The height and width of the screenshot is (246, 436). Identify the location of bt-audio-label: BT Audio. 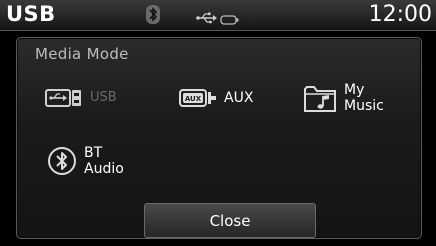
(104, 161).